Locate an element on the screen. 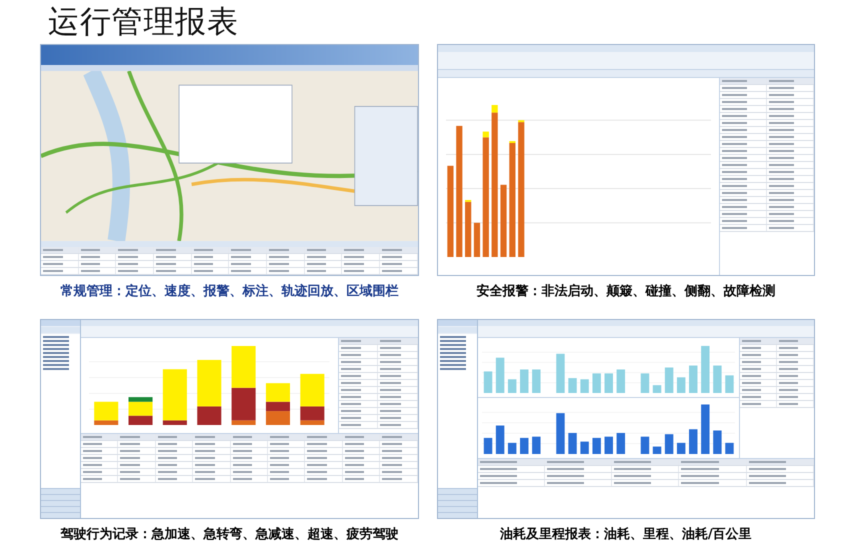 The image size is (855, 560). caption: 油耗及里程报表：油耗、里程、油耗/百公里 is located at coordinates (626, 535).